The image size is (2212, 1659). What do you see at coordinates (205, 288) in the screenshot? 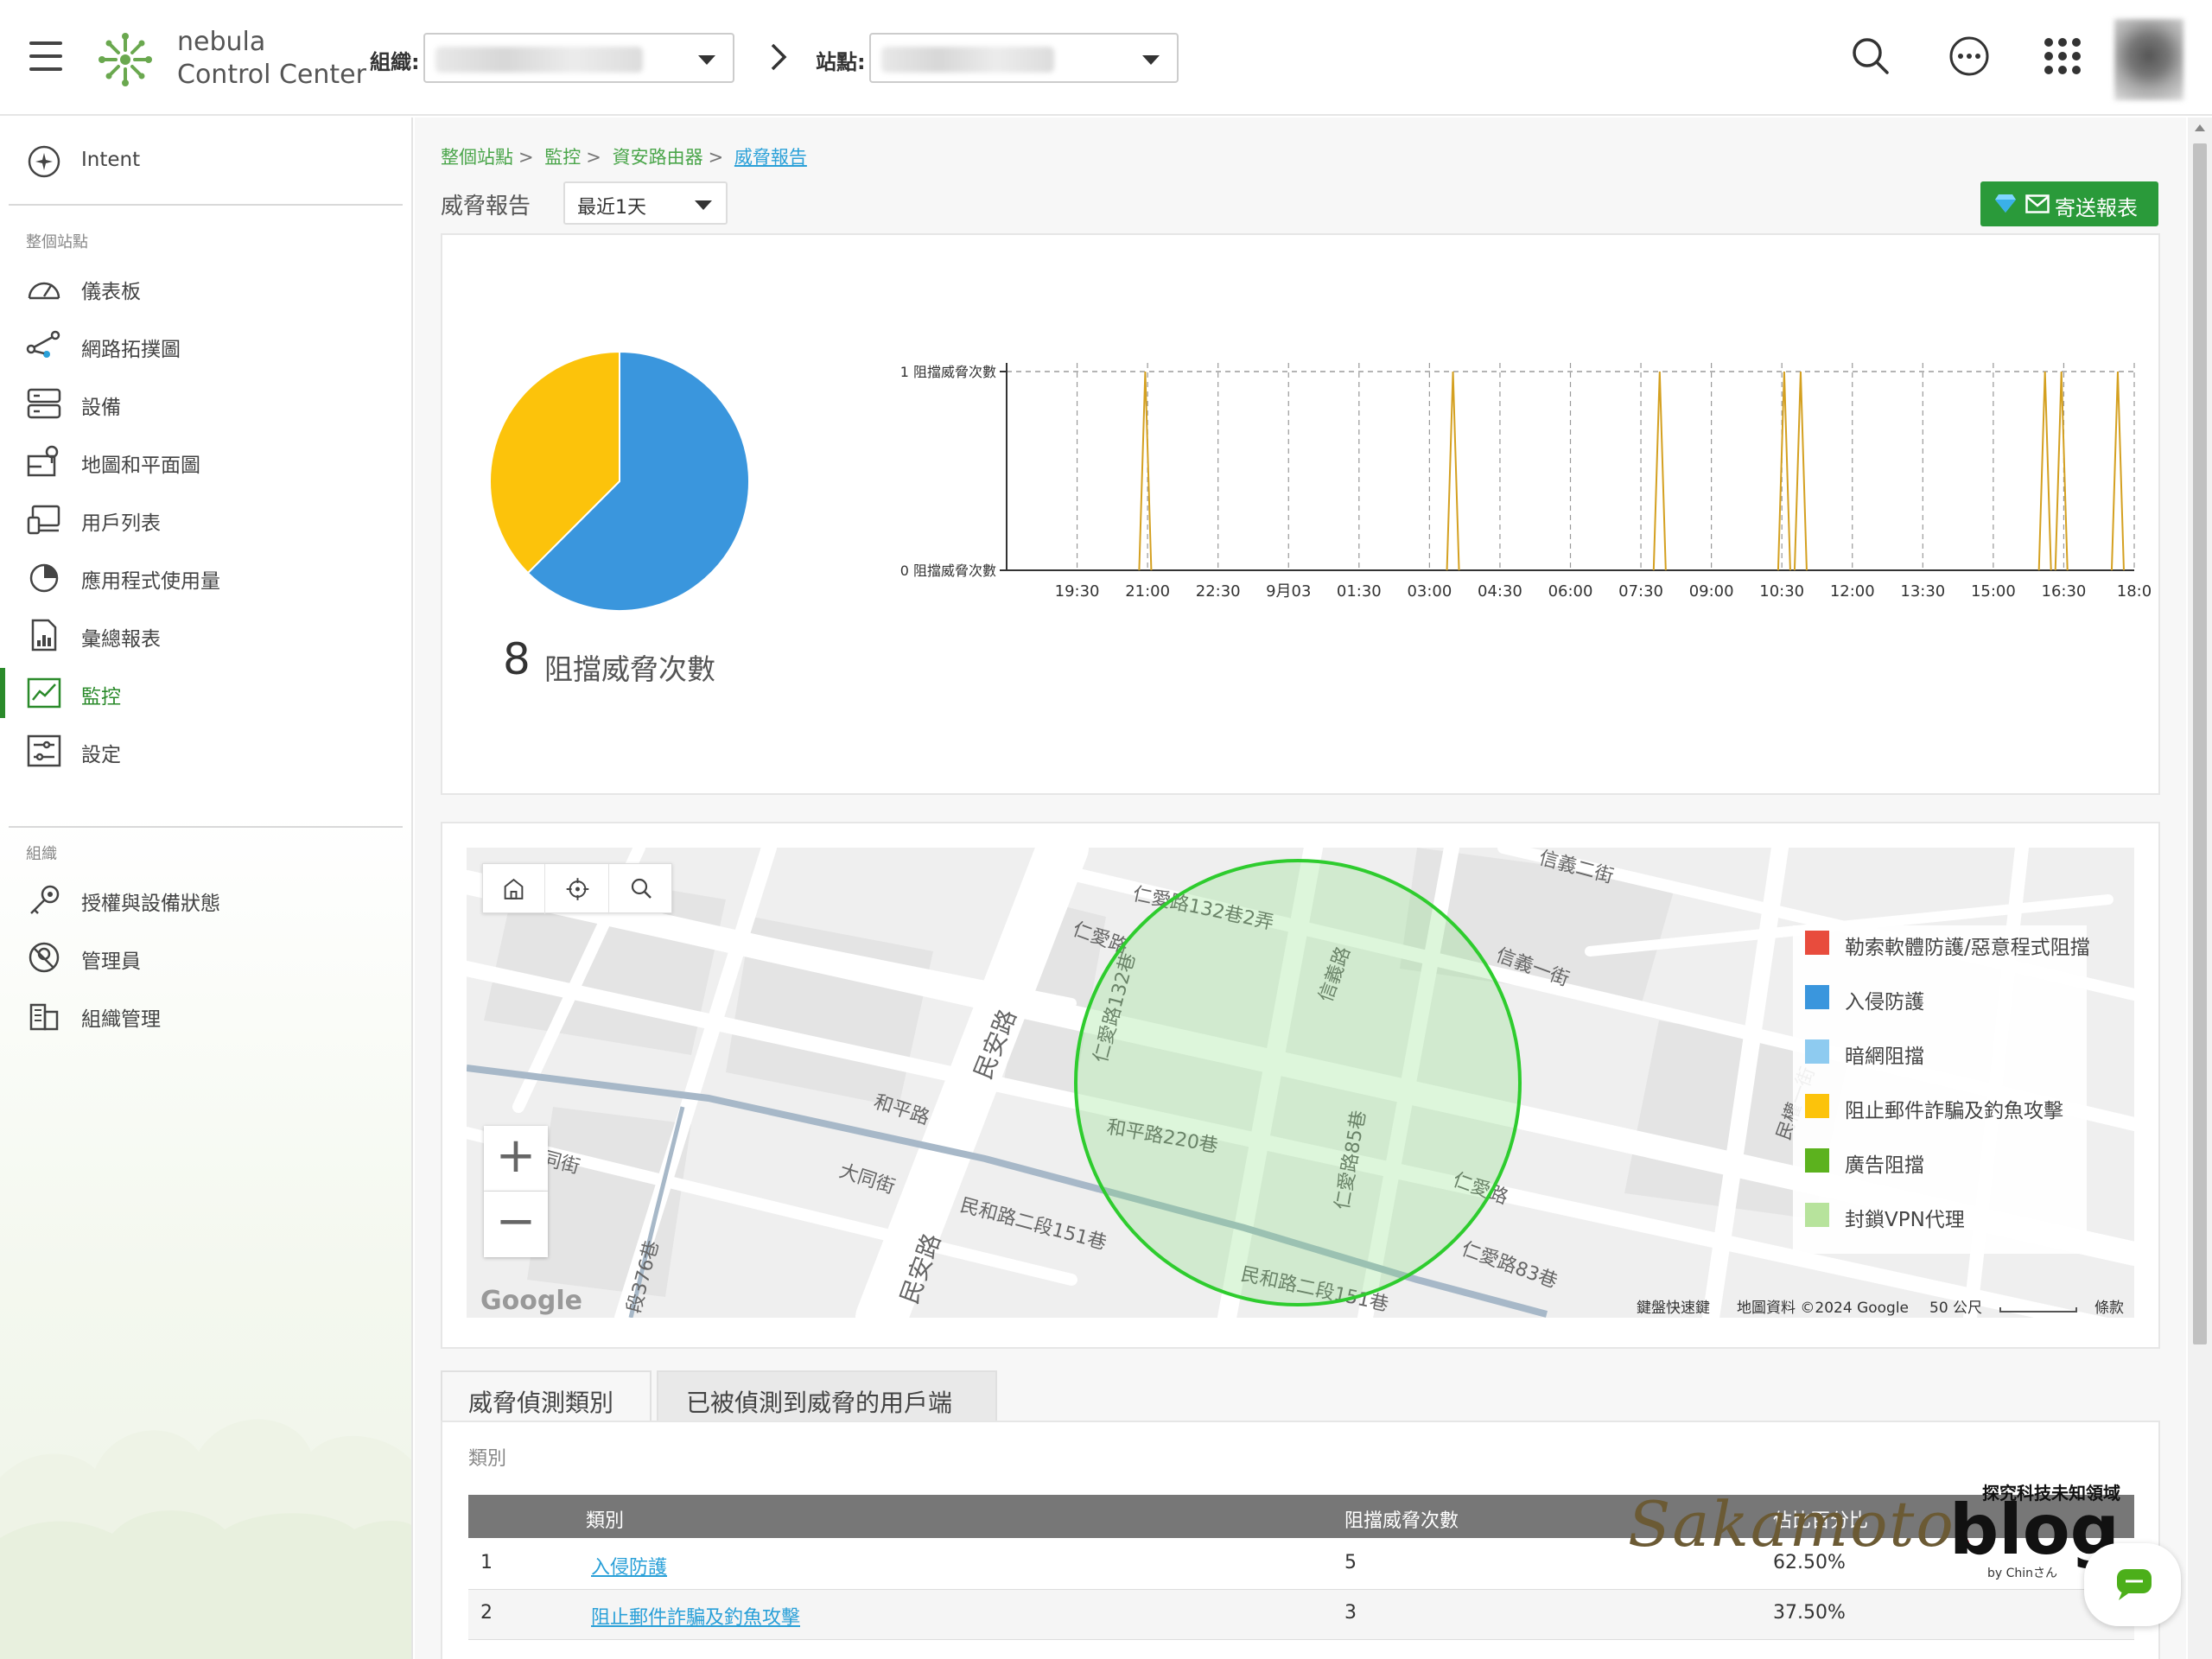
I see `sidebar-item-dashboard: 儀表板` at bounding box center [205, 288].